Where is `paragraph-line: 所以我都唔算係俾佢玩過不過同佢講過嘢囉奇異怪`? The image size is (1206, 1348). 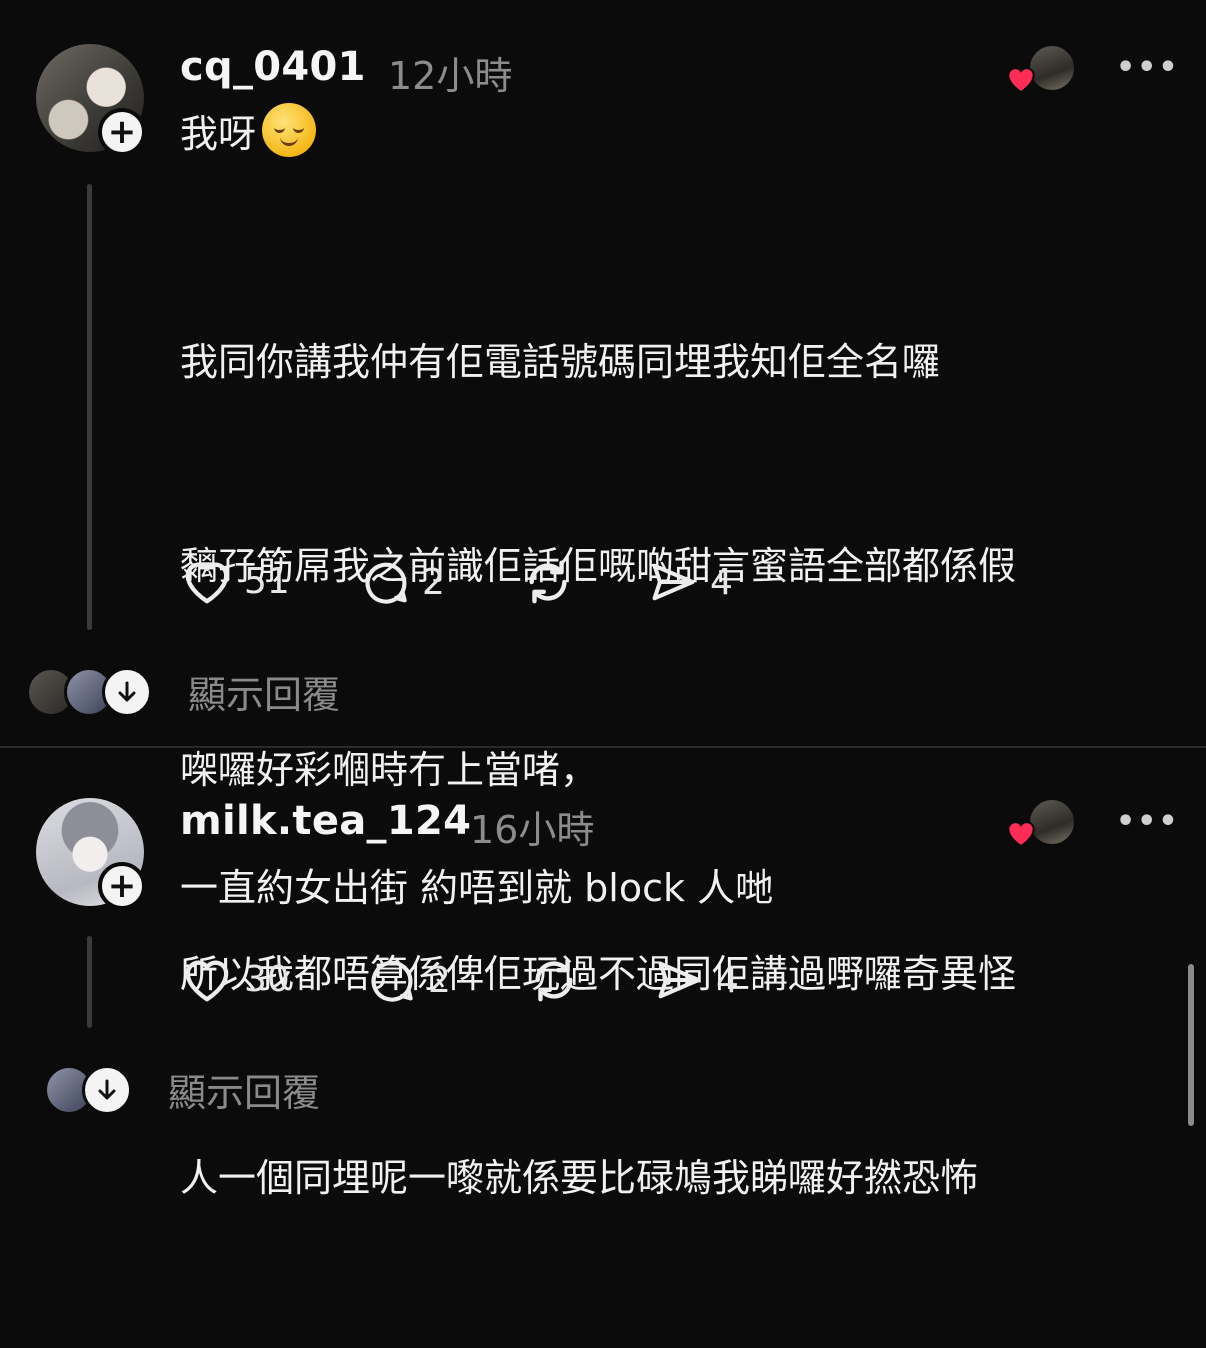
paragraph-line: 所以我都唔算係俾佢玩過不過同佢講過嘢囉奇異怪 is located at coordinates (598, 974).